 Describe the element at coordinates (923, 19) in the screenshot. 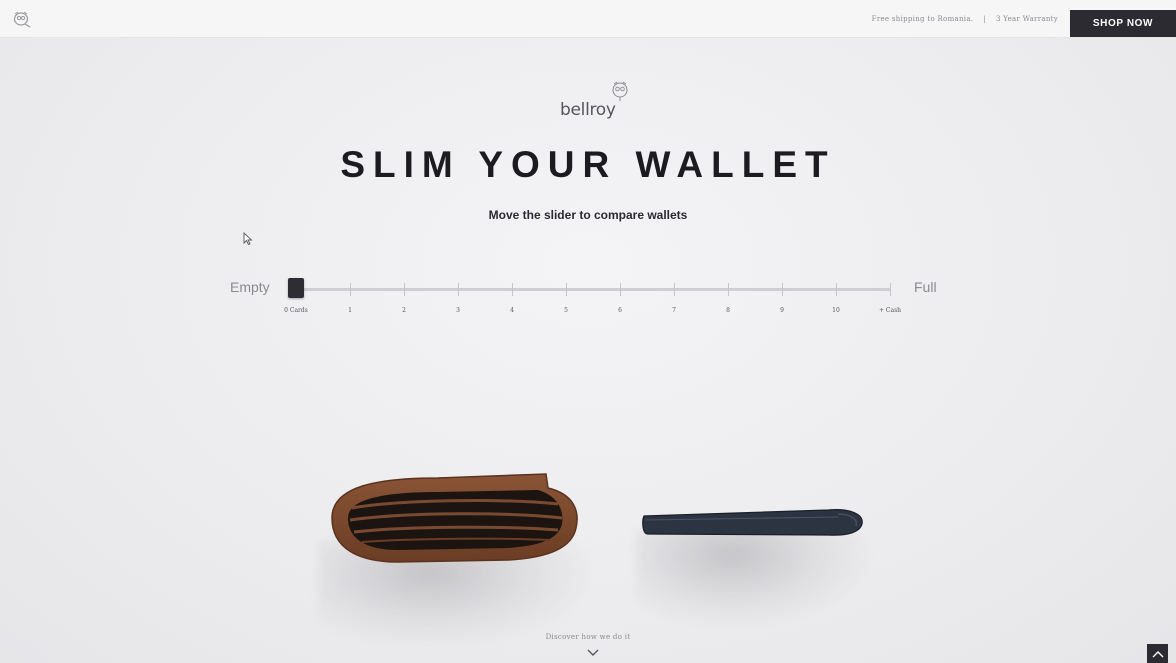

I see `free-shipping-text: Free shipping to Romania.` at that location.